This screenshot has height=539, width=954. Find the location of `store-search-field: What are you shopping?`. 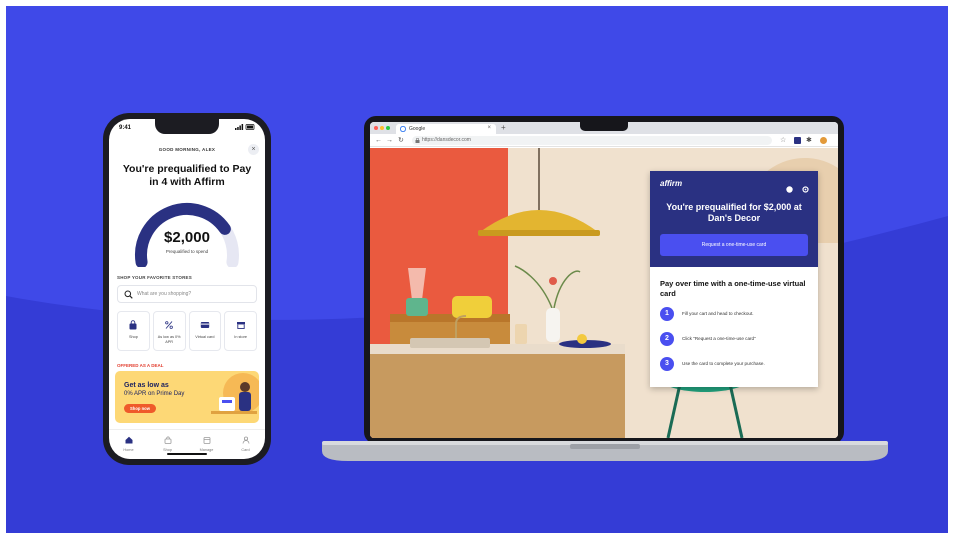

store-search-field: What are you shopping? is located at coordinates (187, 294).